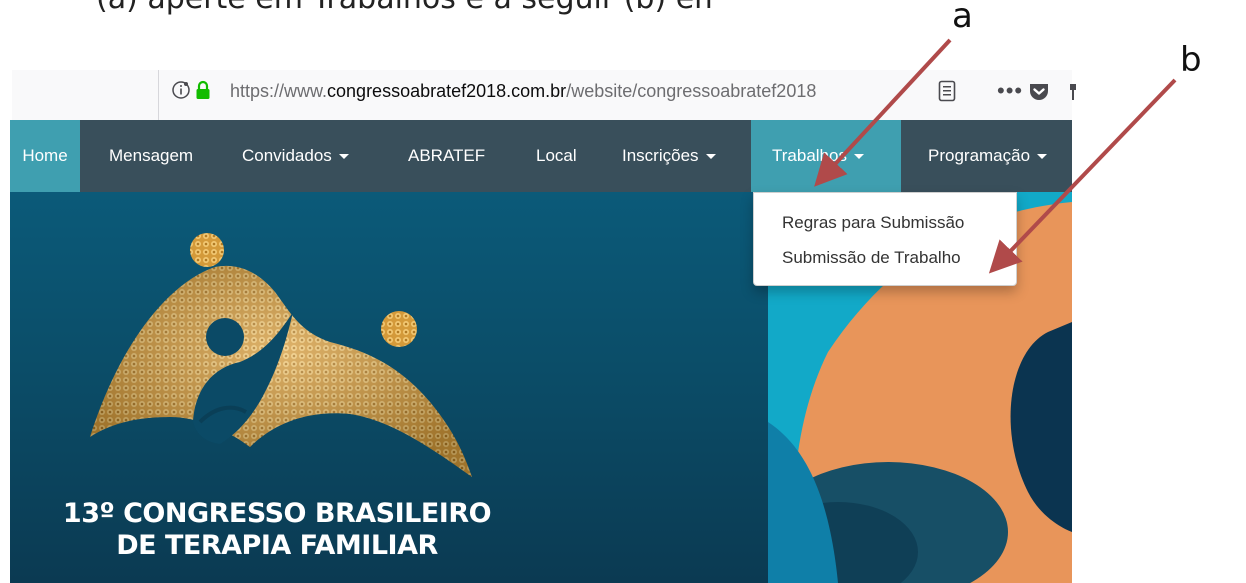  What do you see at coordinates (1082, 176) in the screenshot?
I see `arrow-b-icon` at bounding box center [1082, 176].